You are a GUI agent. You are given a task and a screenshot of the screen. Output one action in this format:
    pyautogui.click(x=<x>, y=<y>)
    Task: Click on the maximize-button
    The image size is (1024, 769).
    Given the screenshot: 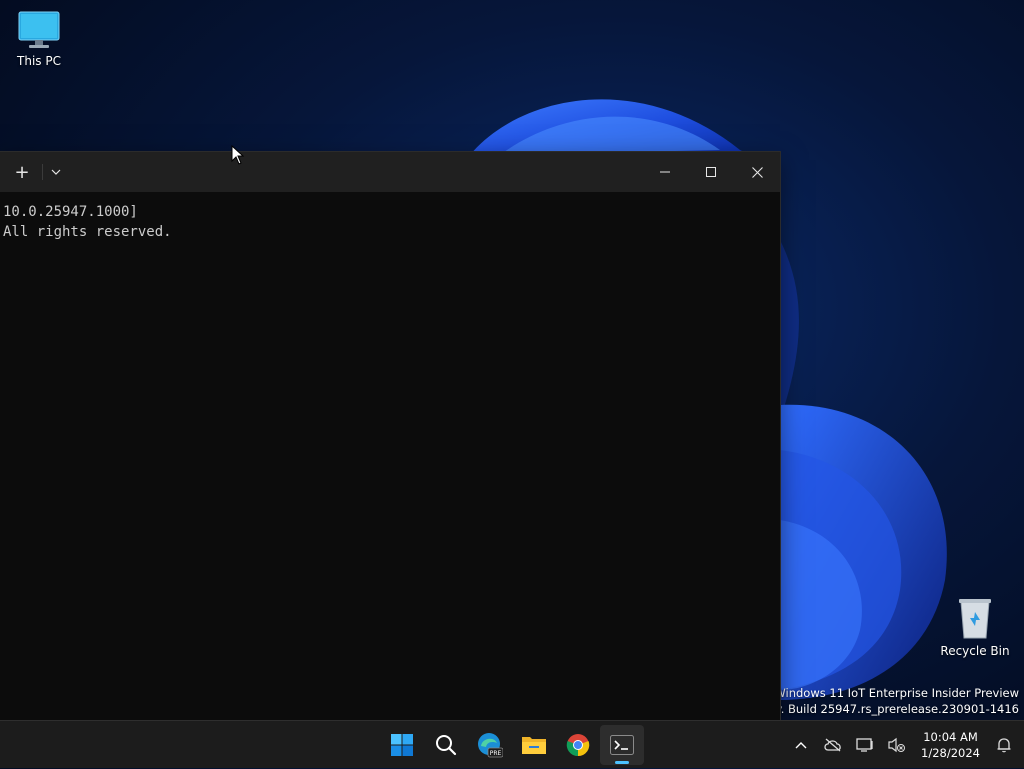 What is the action you would take?
    pyautogui.click(x=711, y=172)
    